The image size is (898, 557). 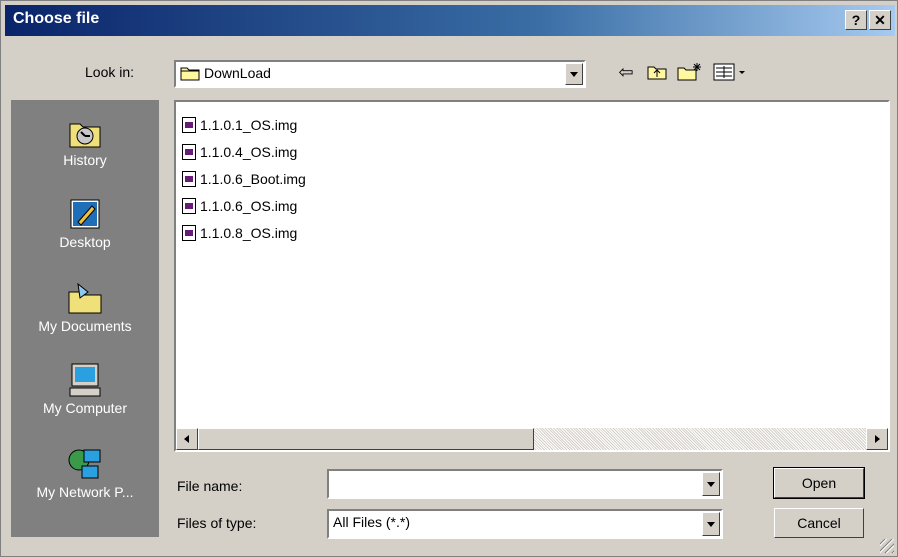 What do you see at coordinates (249, 206) in the screenshot?
I see `file-item-name: 1.1.0.6_OS.img` at bounding box center [249, 206].